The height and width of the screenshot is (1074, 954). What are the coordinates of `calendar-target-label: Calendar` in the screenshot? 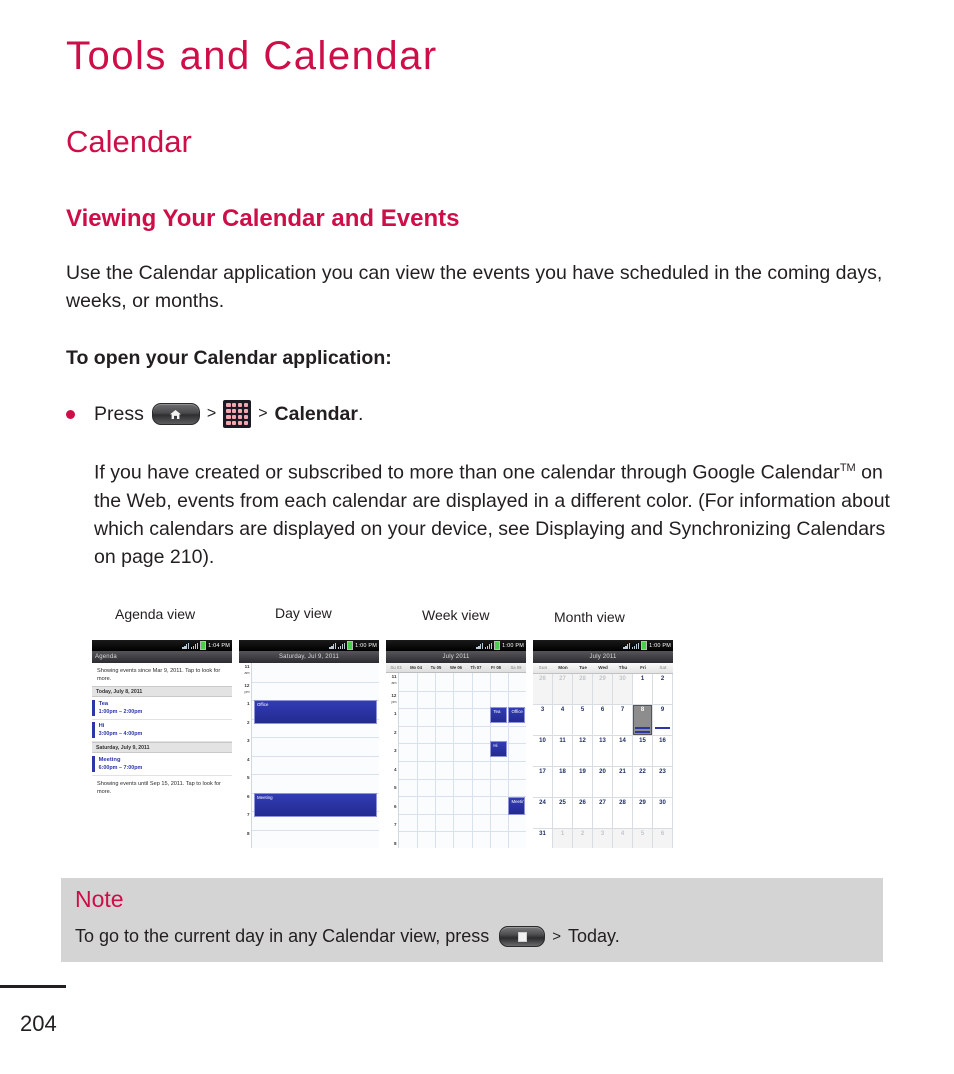 It's located at (316, 413).